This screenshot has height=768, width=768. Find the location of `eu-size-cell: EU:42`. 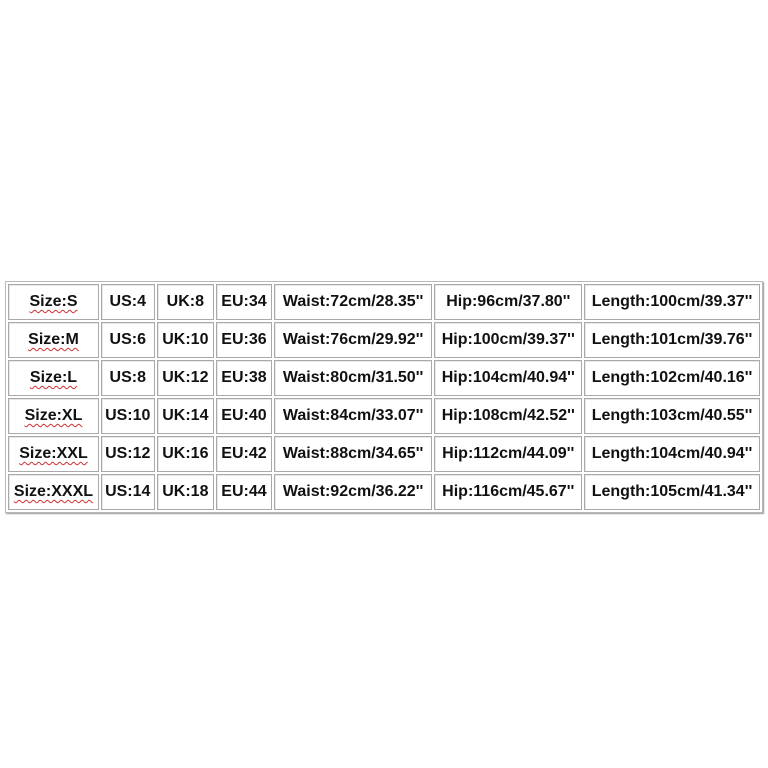

eu-size-cell: EU:42 is located at coordinates (244, 454).